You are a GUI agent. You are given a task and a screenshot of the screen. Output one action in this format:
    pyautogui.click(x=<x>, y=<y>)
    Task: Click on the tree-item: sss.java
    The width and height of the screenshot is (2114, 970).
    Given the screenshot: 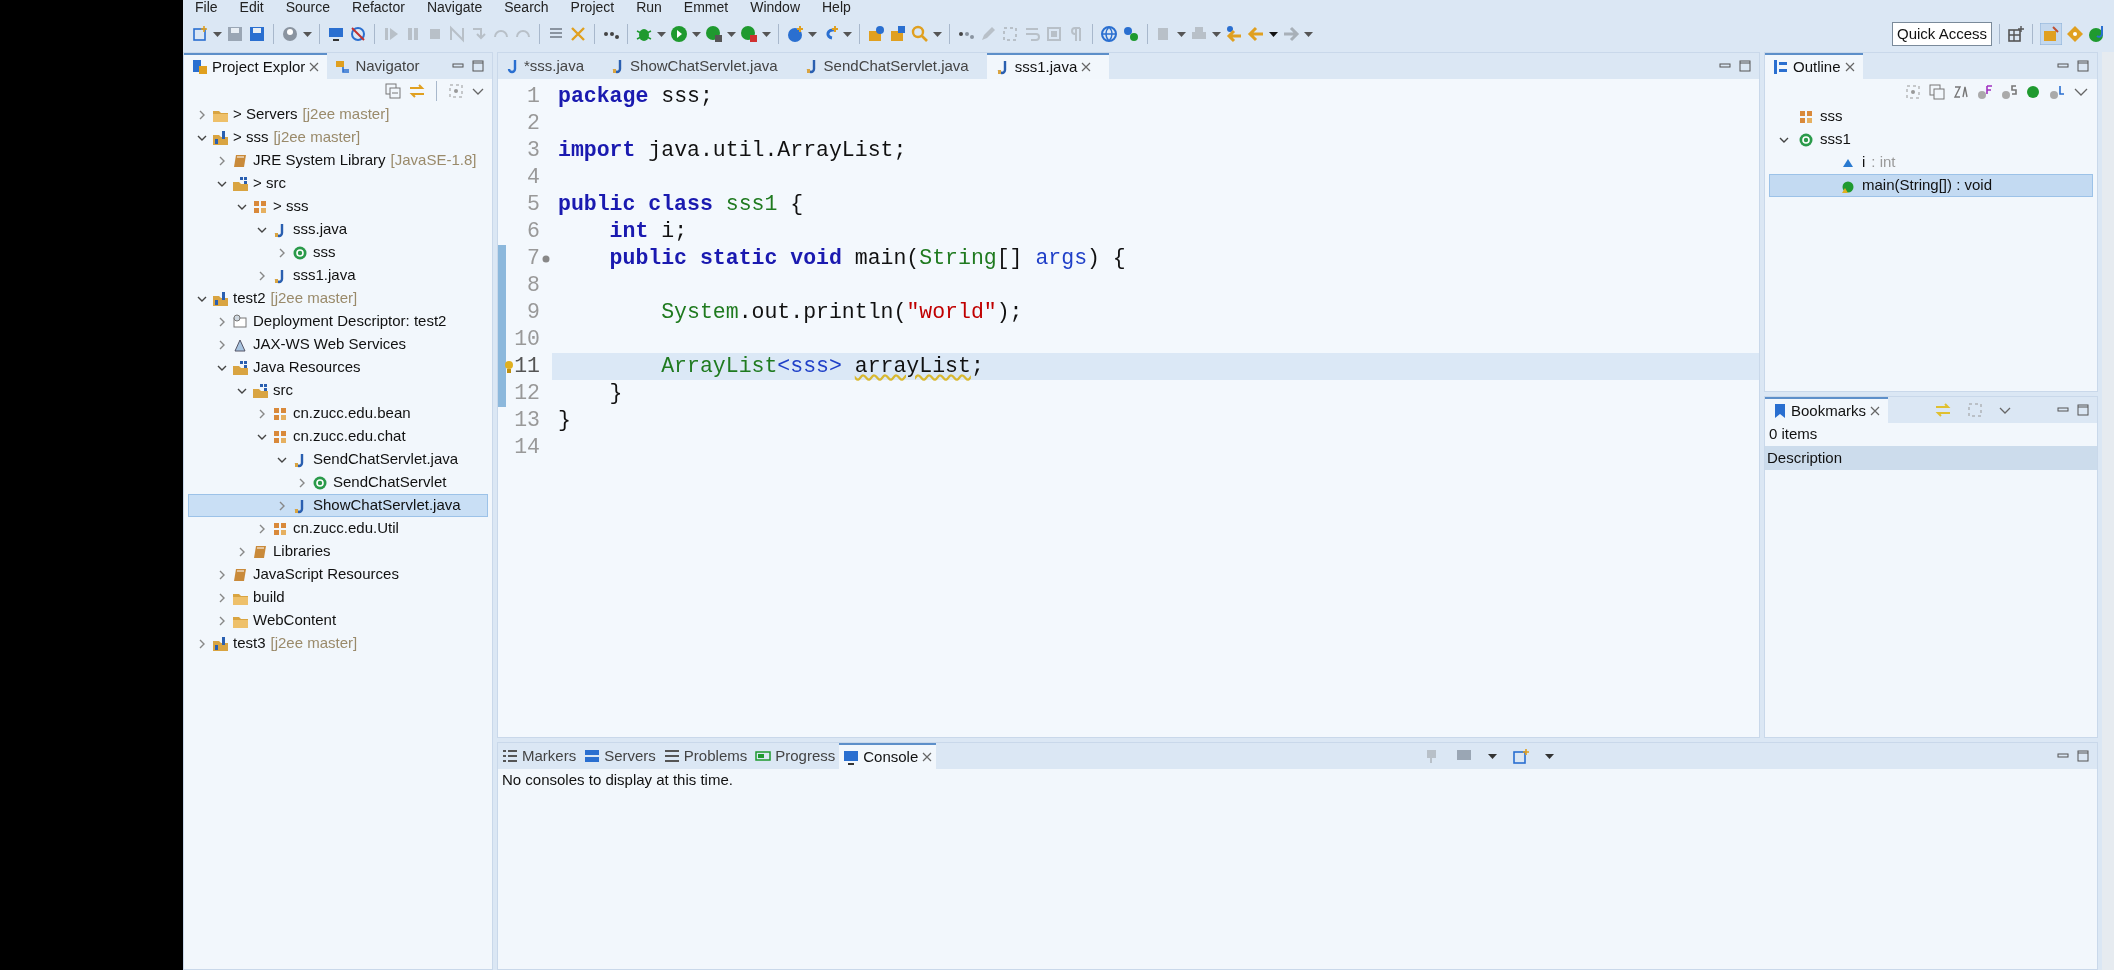 What is the action you would take?
    pyautogui.click(x=338, y=229)
    